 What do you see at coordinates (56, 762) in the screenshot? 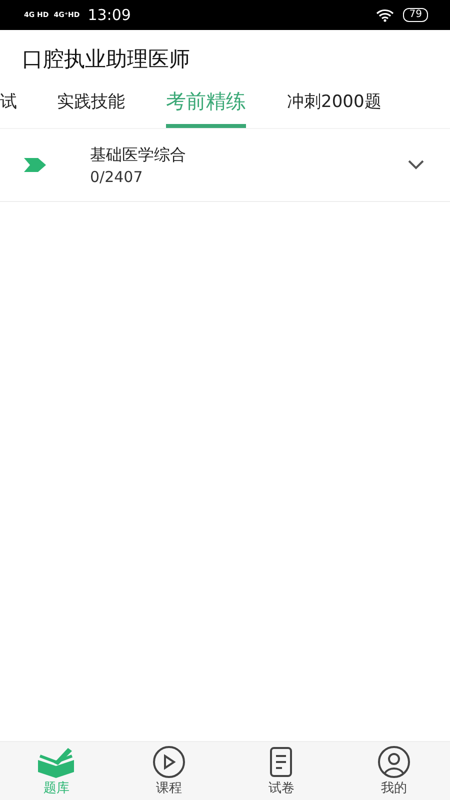
I see `book-icon` at bounding box center [56, 762].